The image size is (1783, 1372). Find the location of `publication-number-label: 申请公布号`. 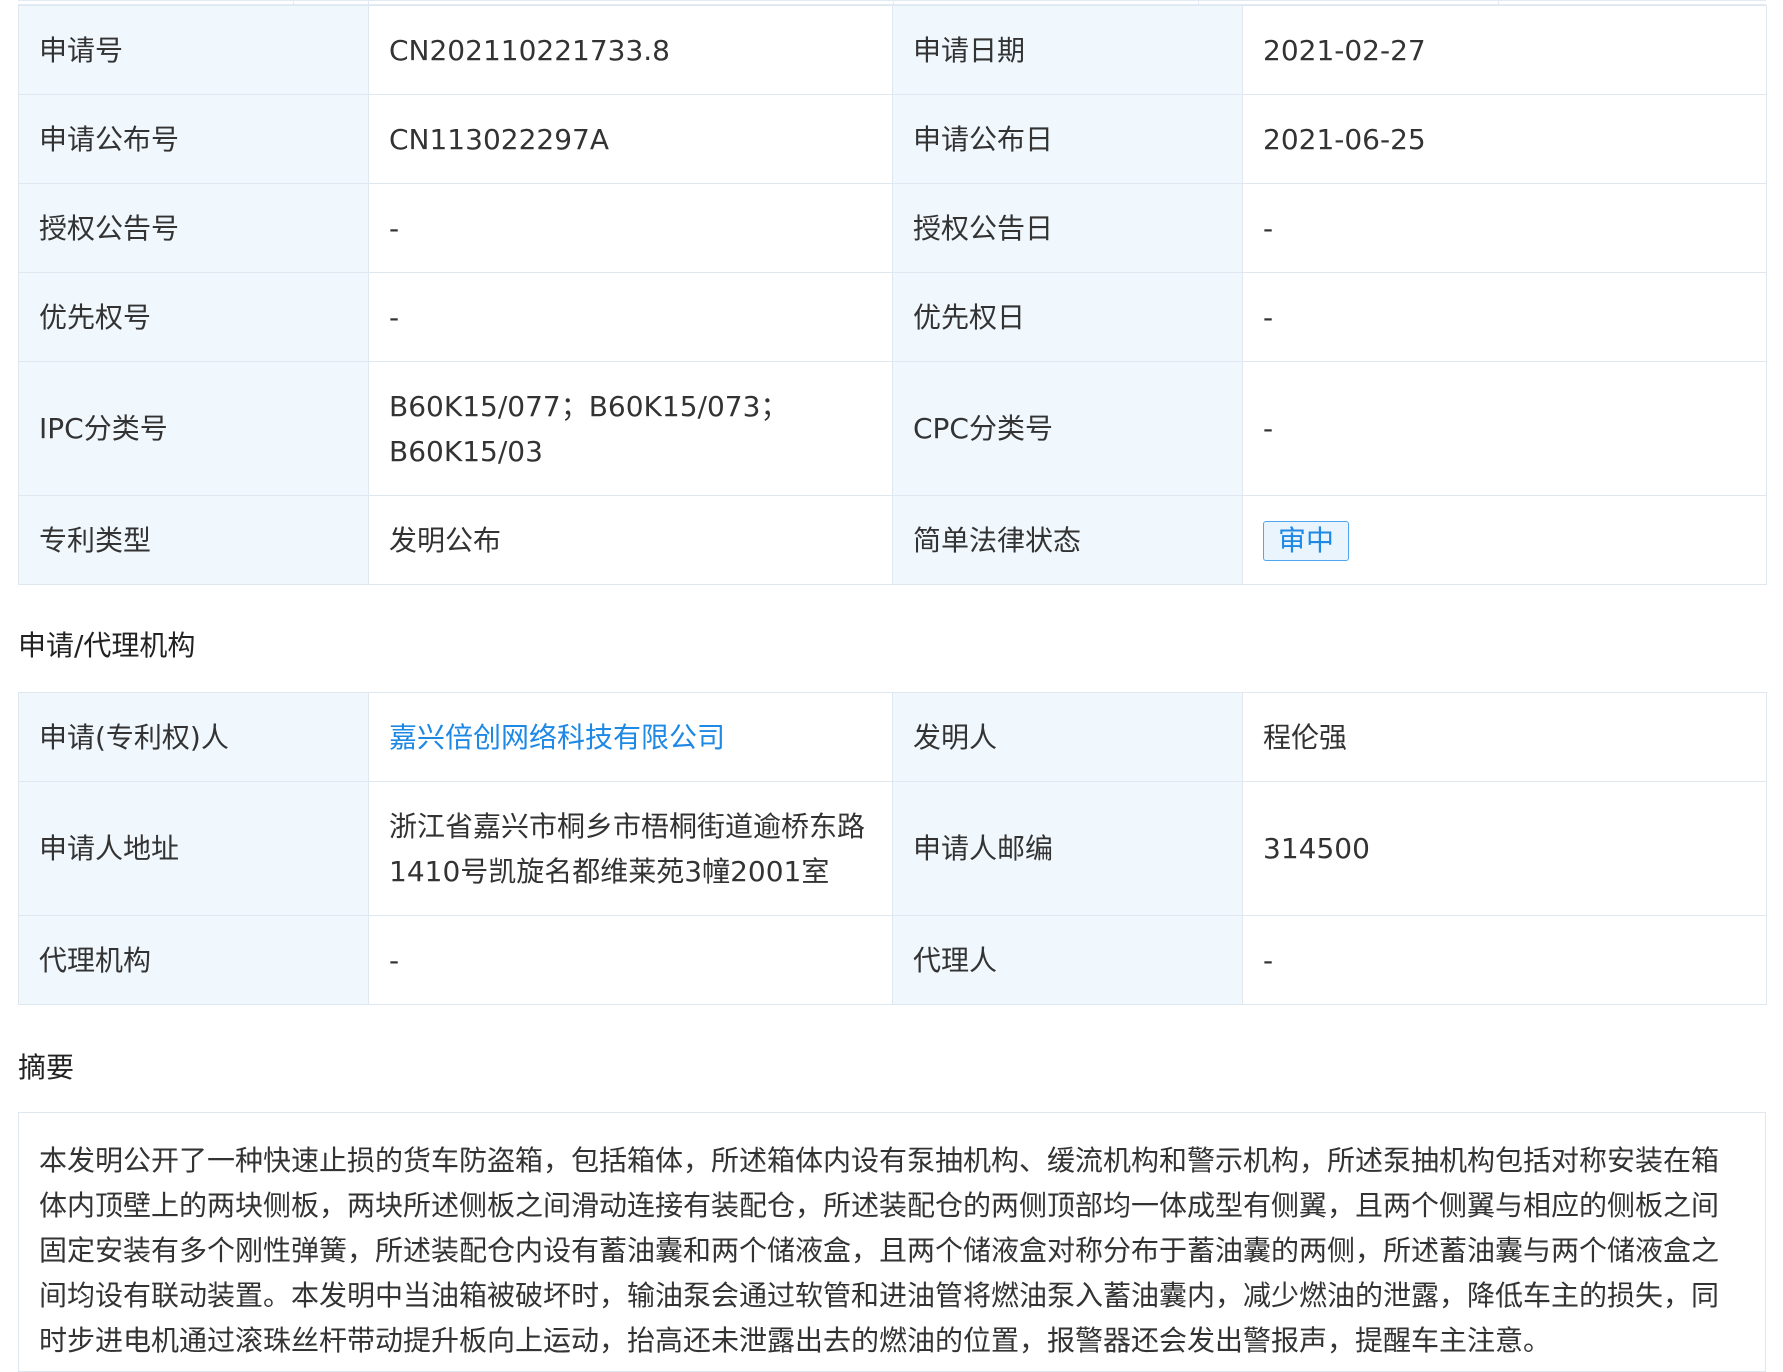

publication-number-label: 申请公布号 is located at coordinates (193, 139).